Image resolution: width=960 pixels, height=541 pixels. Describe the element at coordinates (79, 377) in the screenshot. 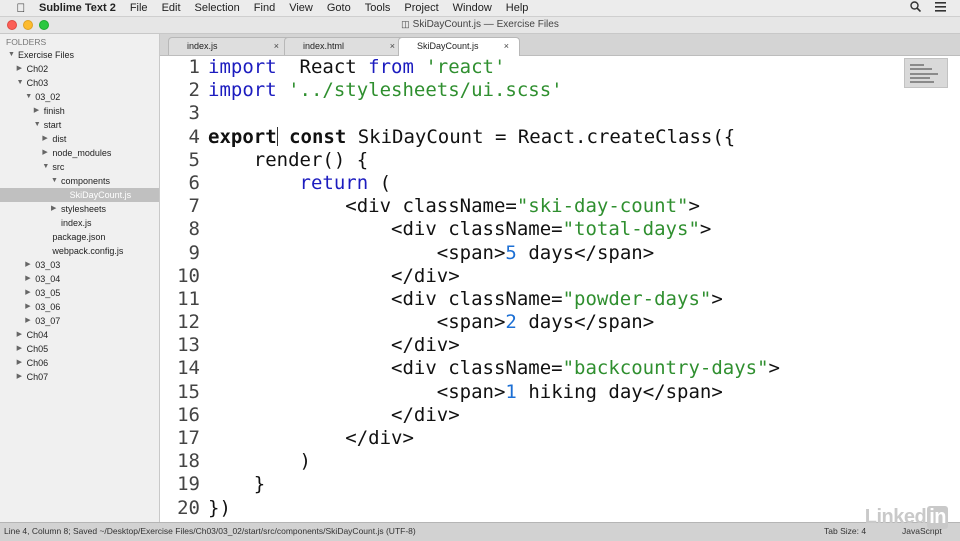

I see `sidebar-tree-item: ▶ Ch07` at that location.